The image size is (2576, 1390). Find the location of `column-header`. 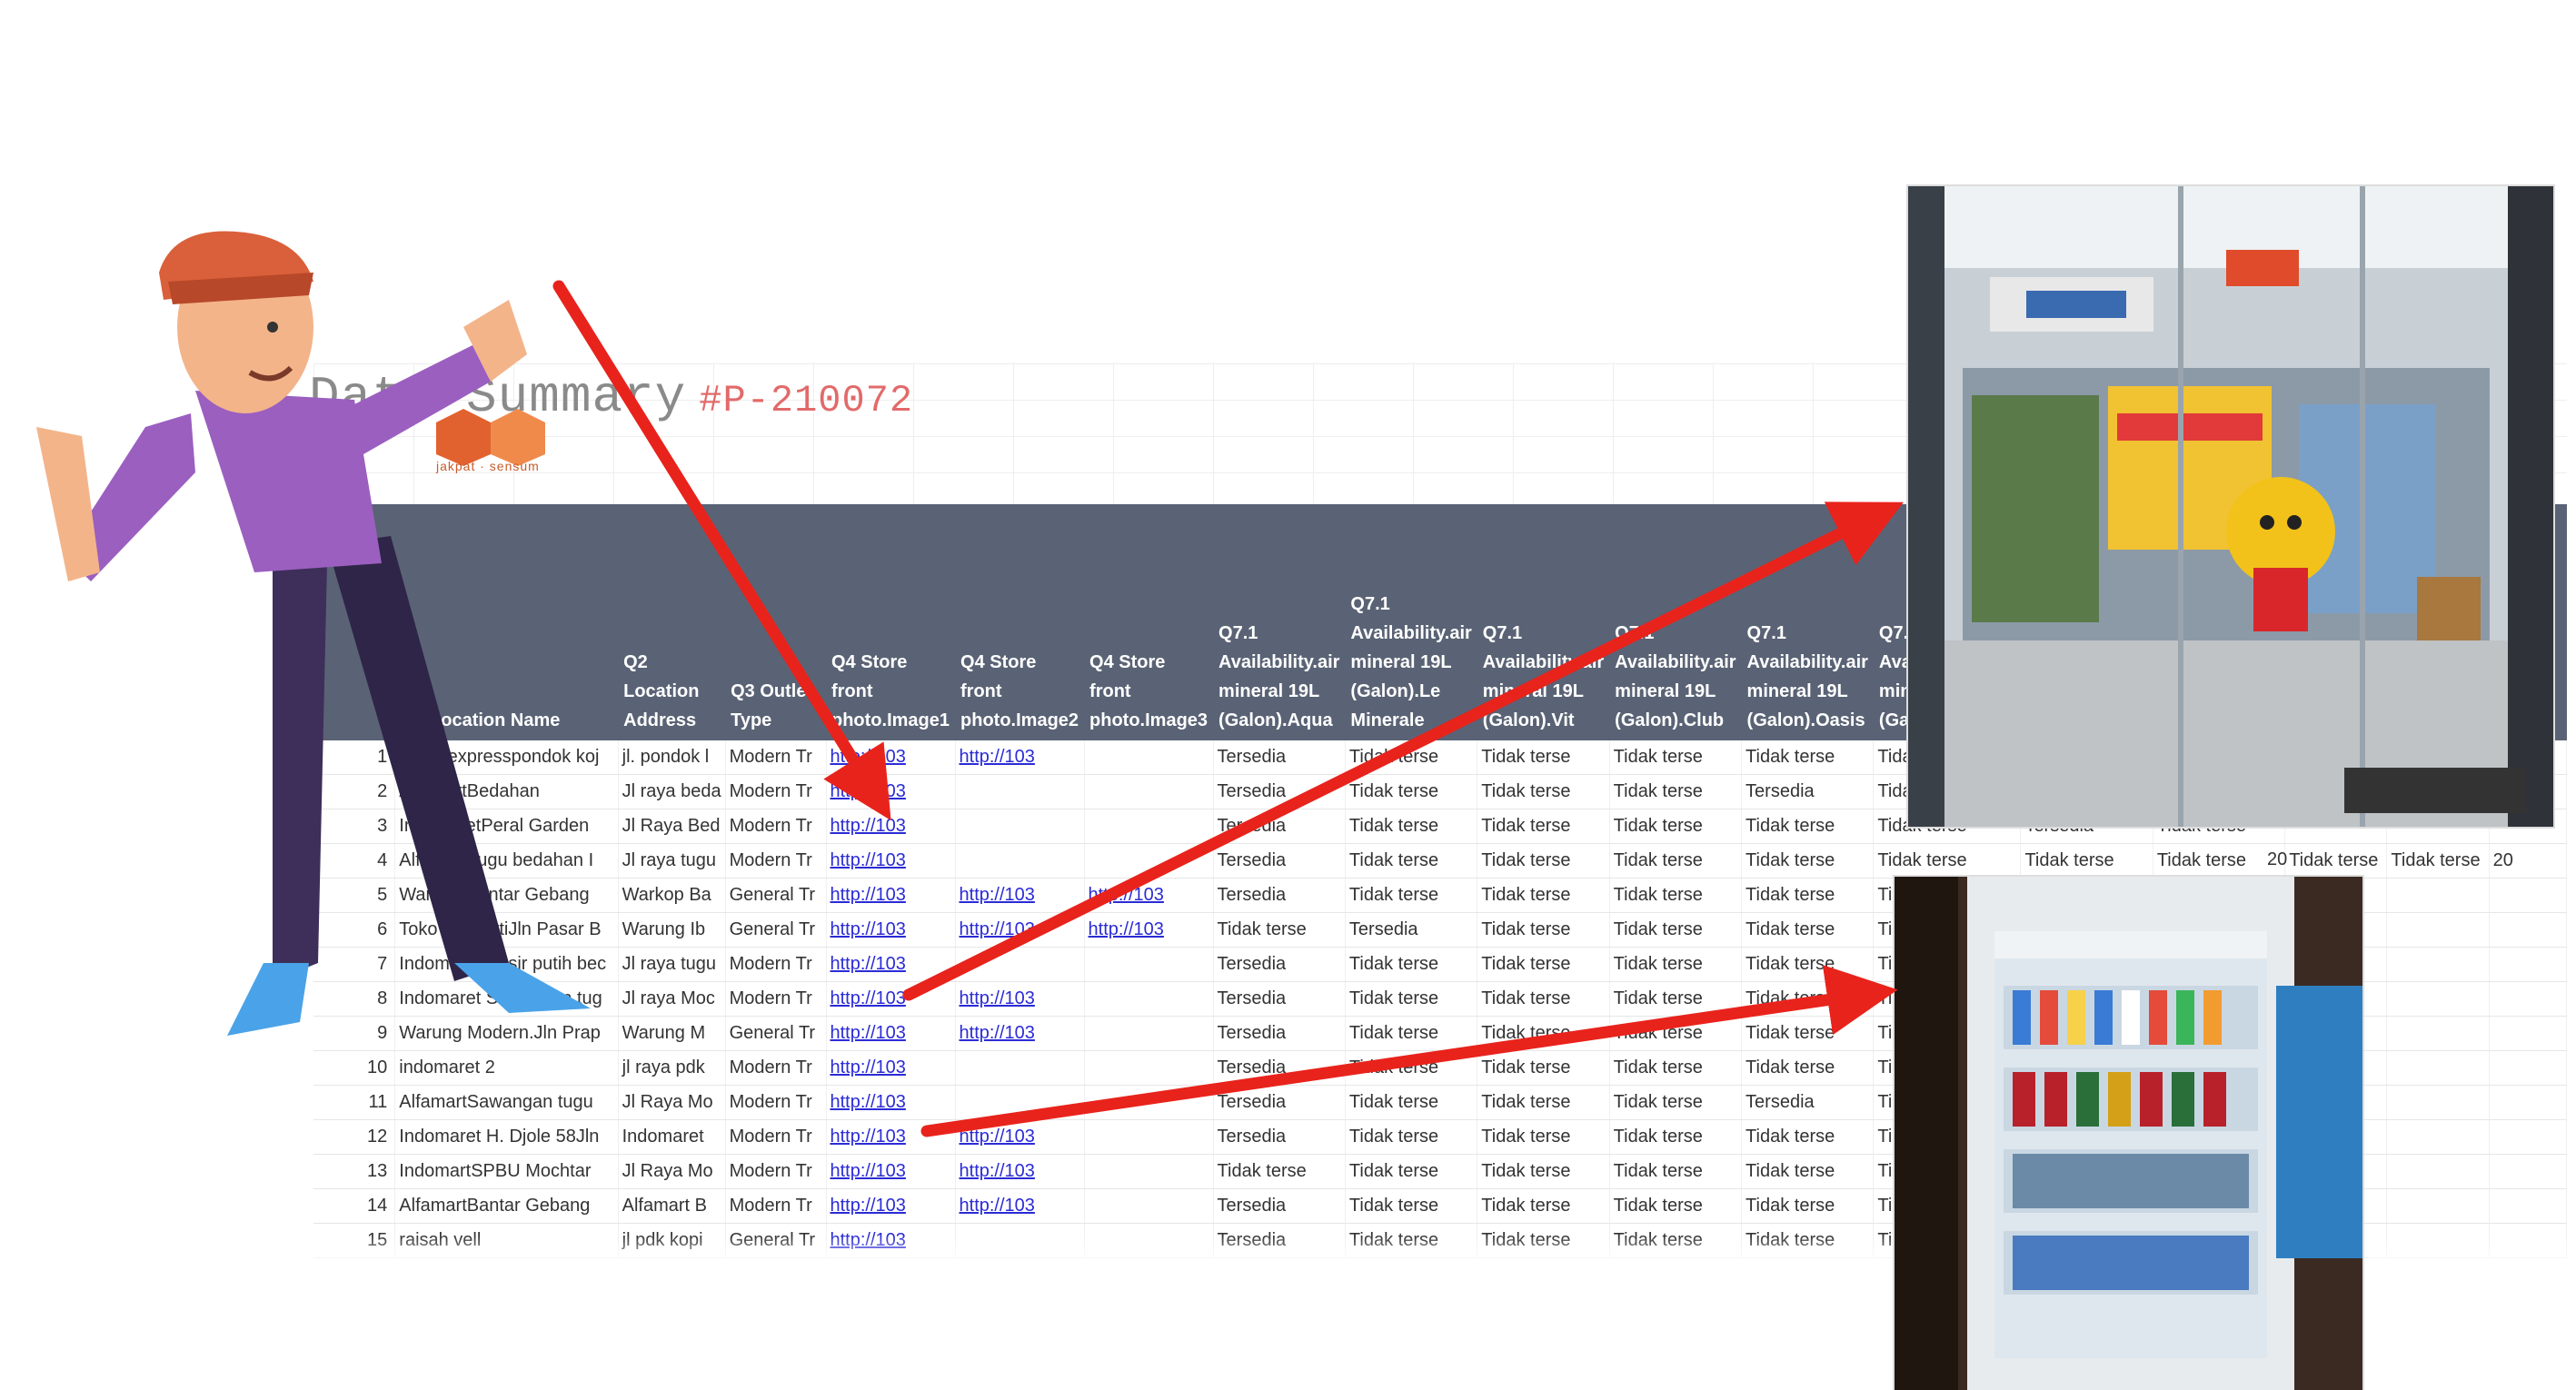

column-header is located at coordinates (354, 622).